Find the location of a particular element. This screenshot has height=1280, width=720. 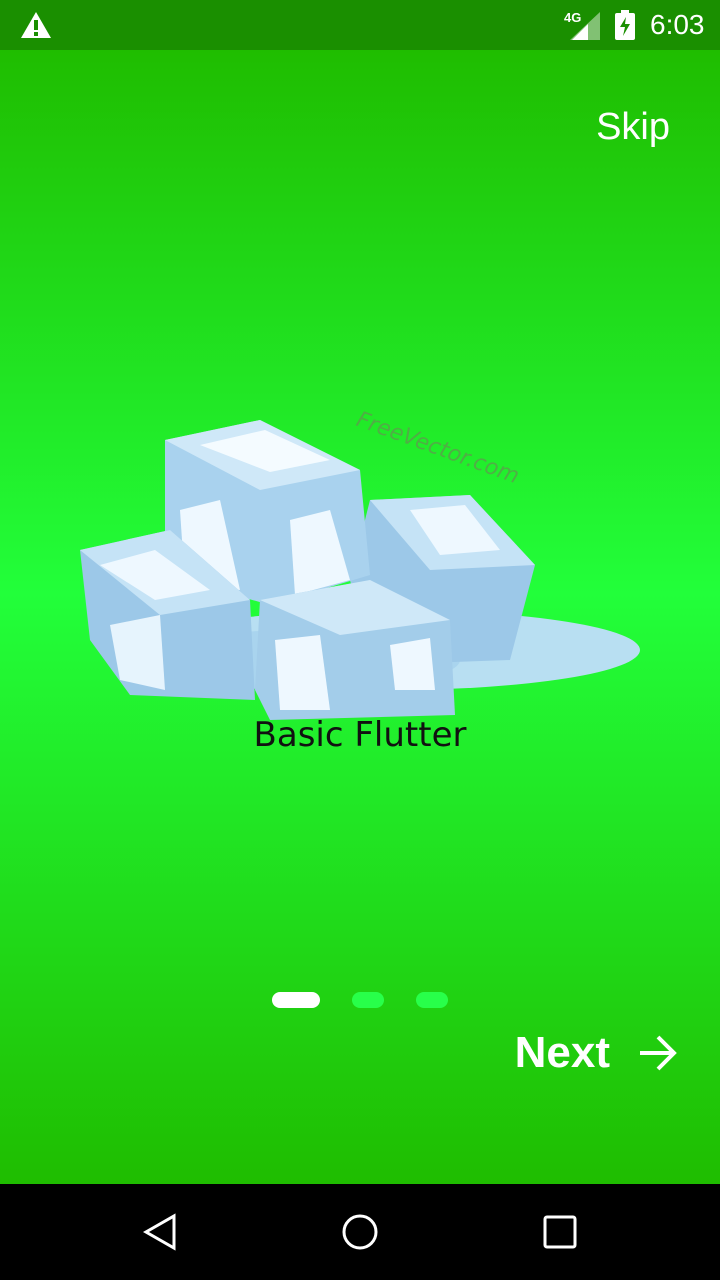

page-indicator-dot-active is located at coordinates (296, 1000).